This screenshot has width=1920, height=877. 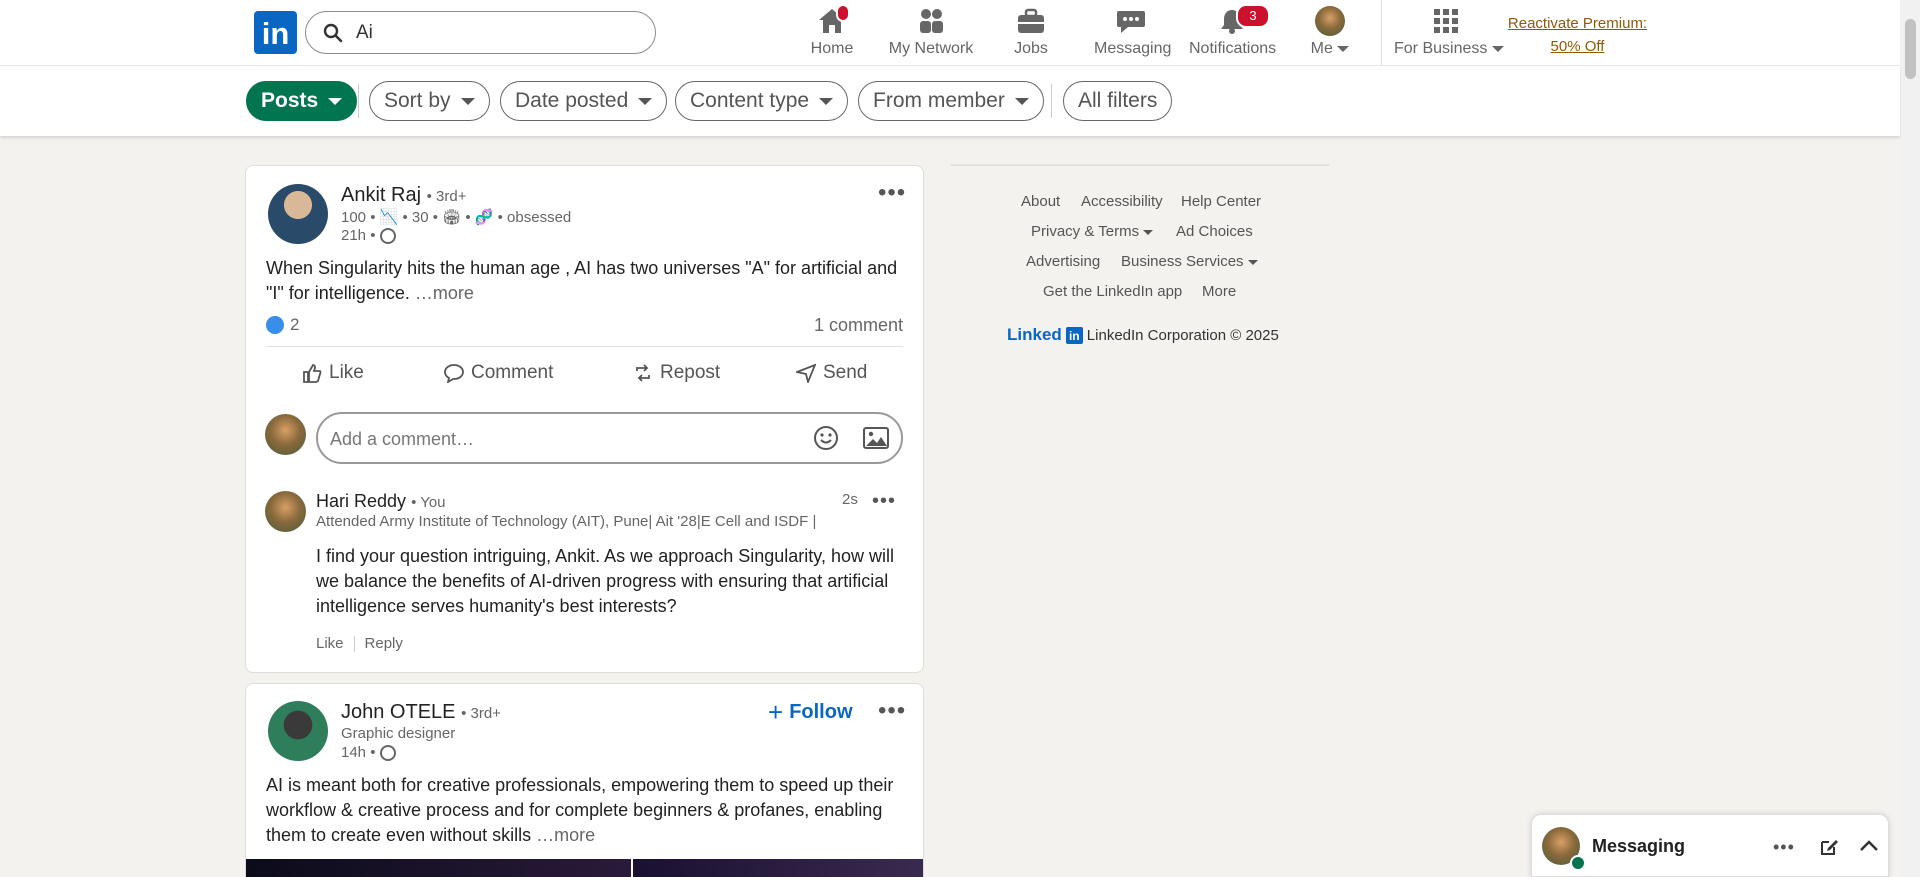 I want to click on send-icon, so click(x=806, y=373).